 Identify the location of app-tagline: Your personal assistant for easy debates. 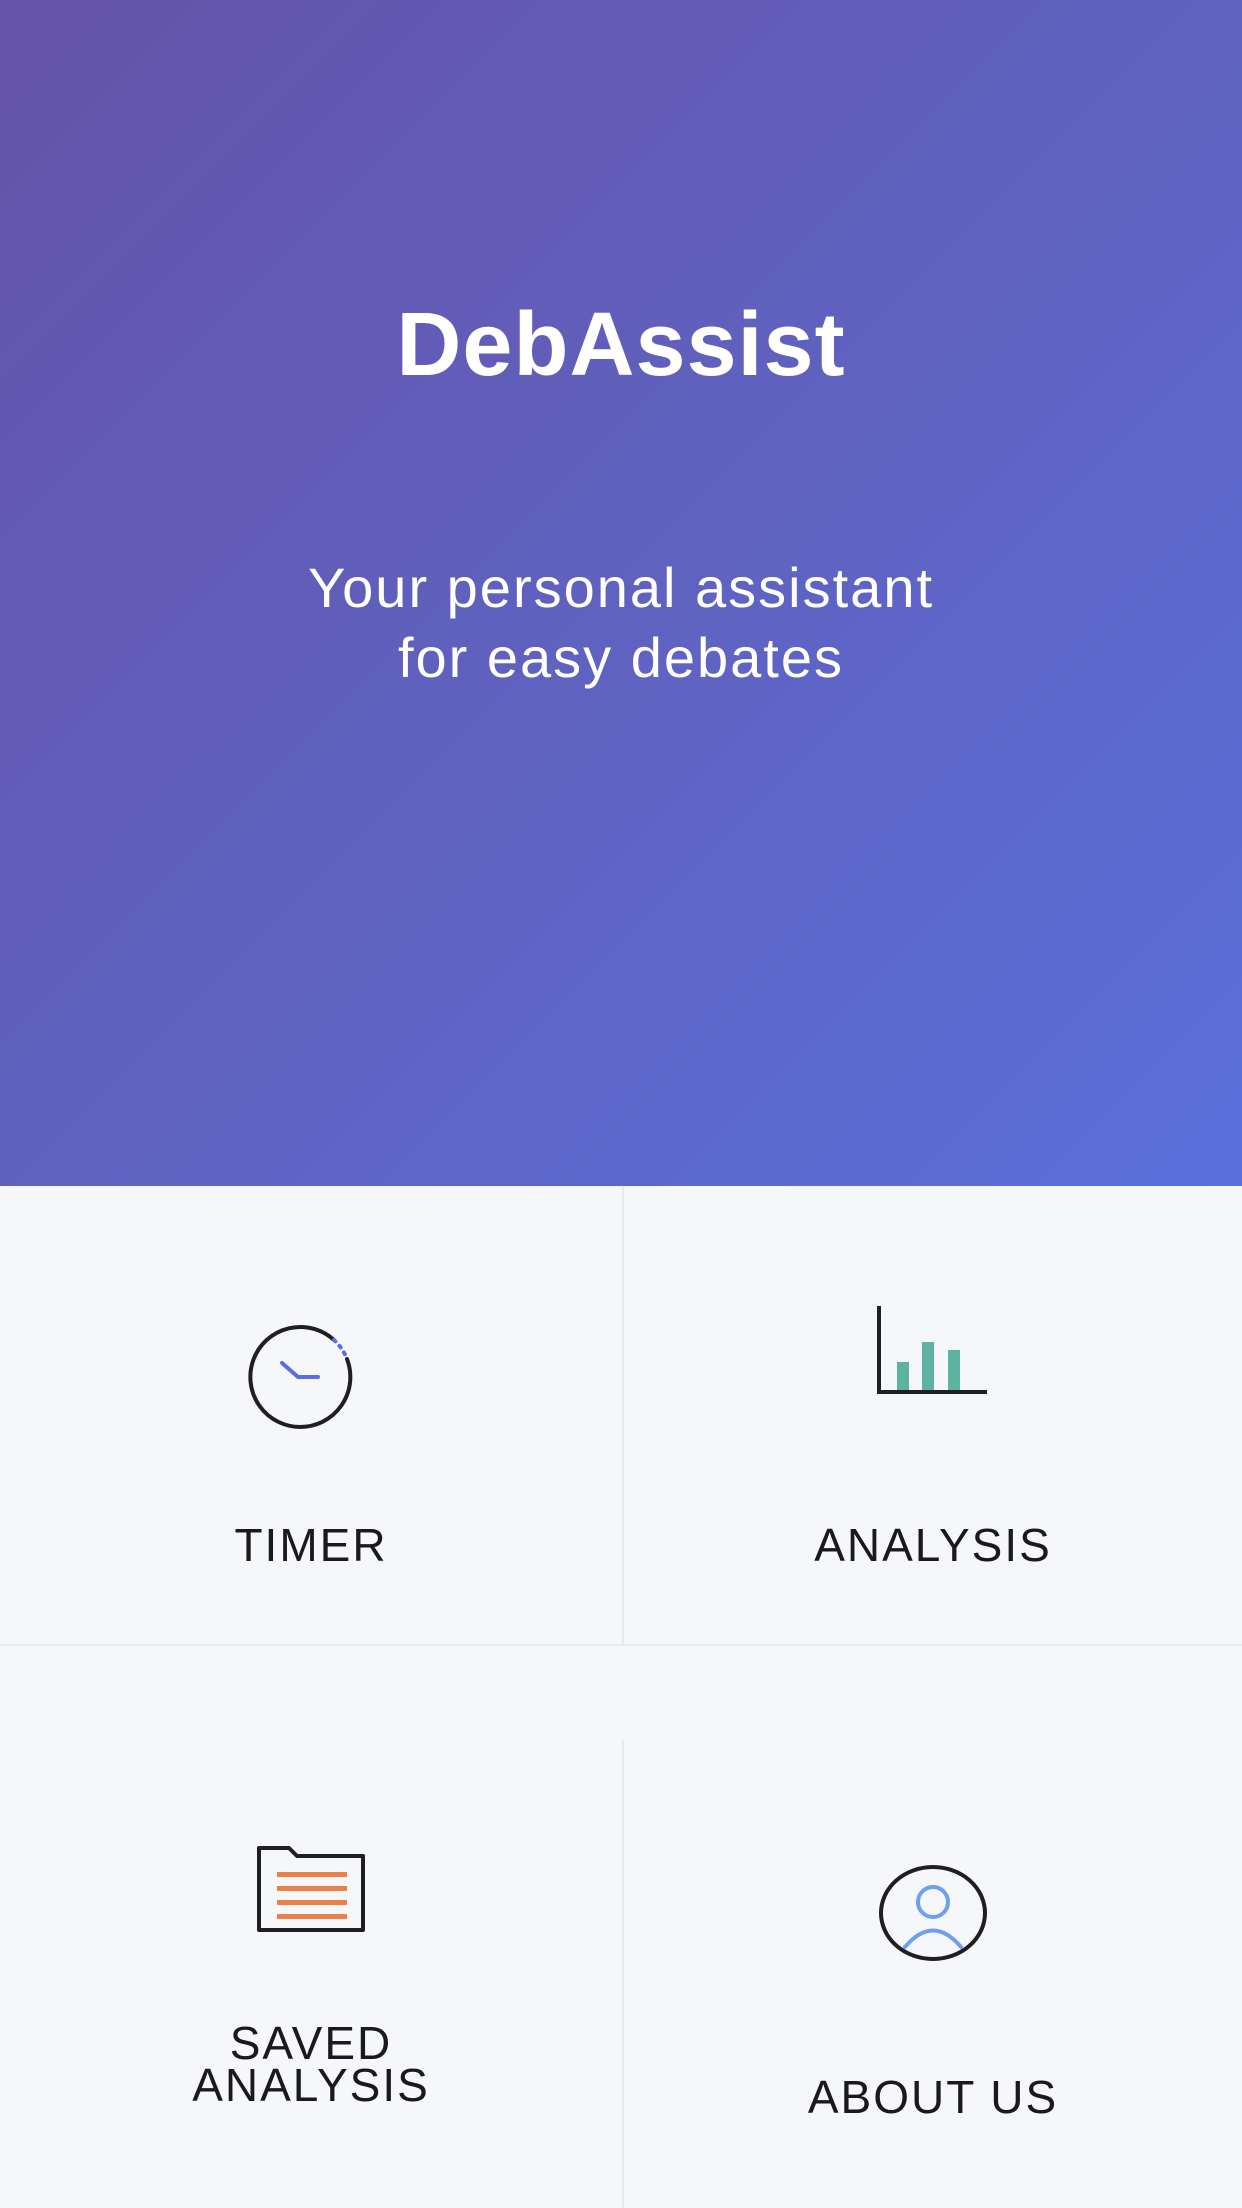
(621, 622).